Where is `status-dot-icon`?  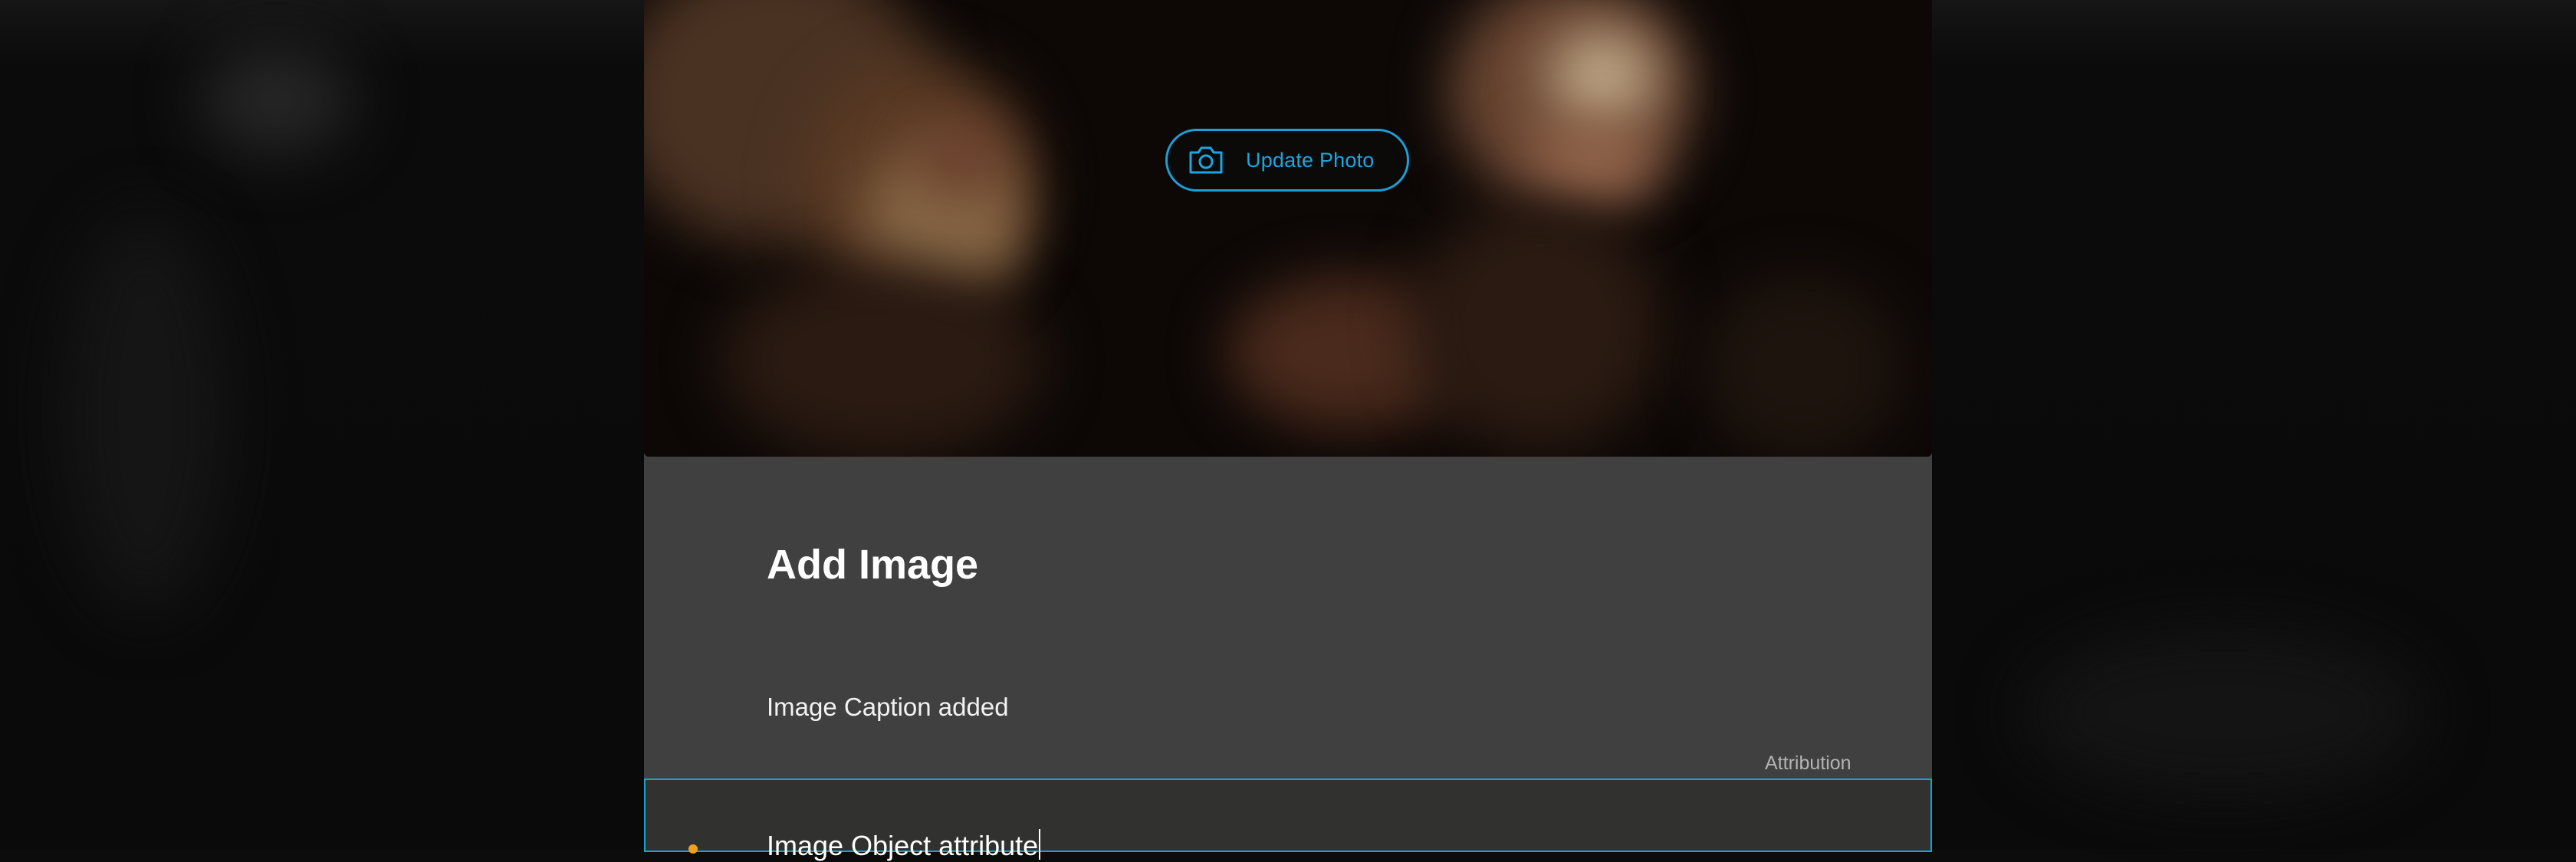
status-dot-icon is located at coordinates (693, 849).